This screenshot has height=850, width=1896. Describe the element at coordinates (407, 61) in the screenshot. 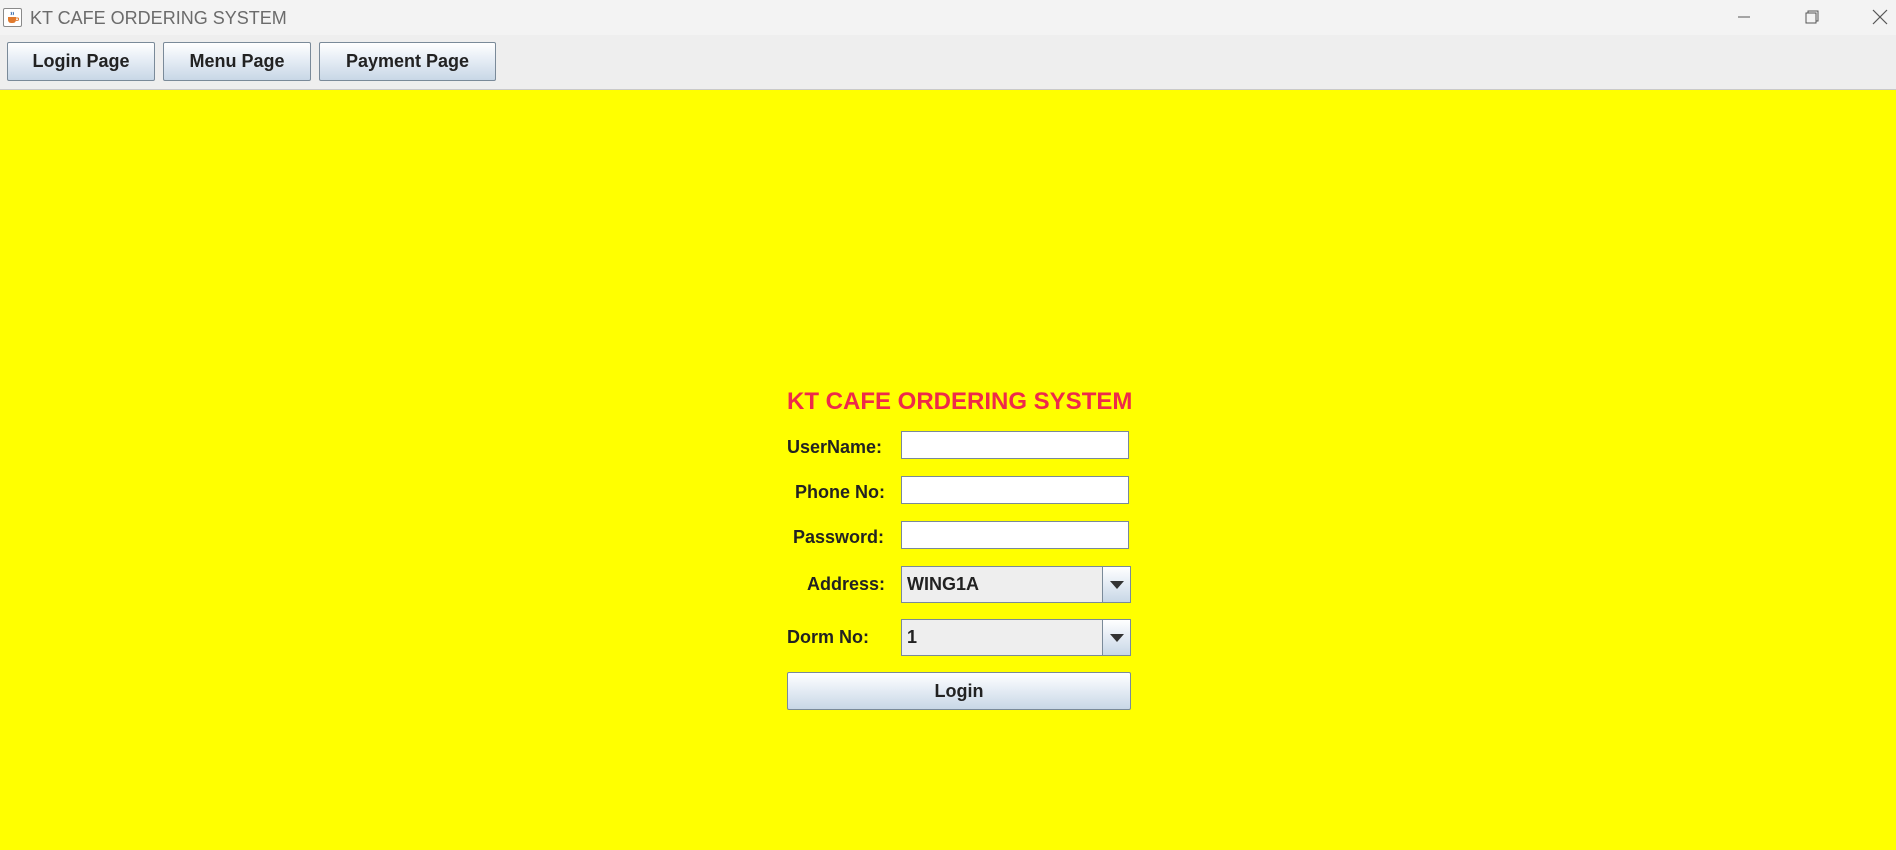

I see `payment-page-button: Payment Page` at that location.